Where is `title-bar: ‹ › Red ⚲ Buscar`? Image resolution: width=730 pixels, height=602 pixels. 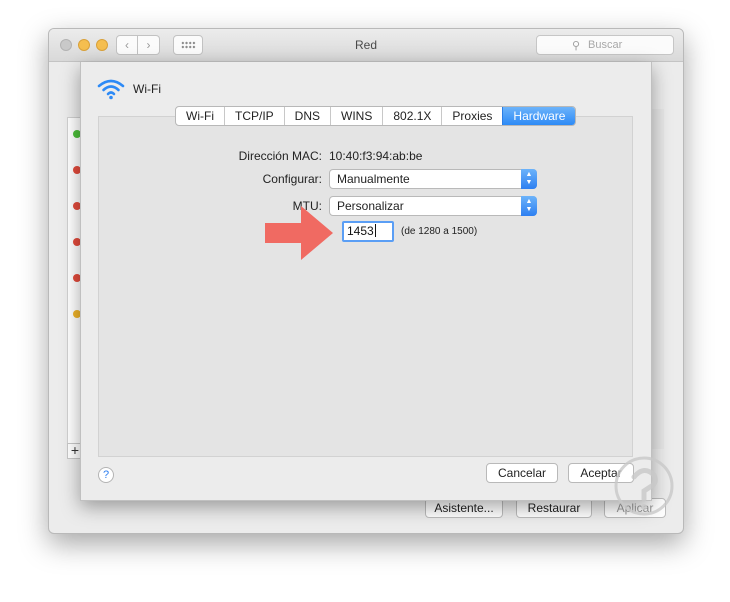
title-bar: ‹ › Red ⚲ Buscar is located at coordinates (366, 45).